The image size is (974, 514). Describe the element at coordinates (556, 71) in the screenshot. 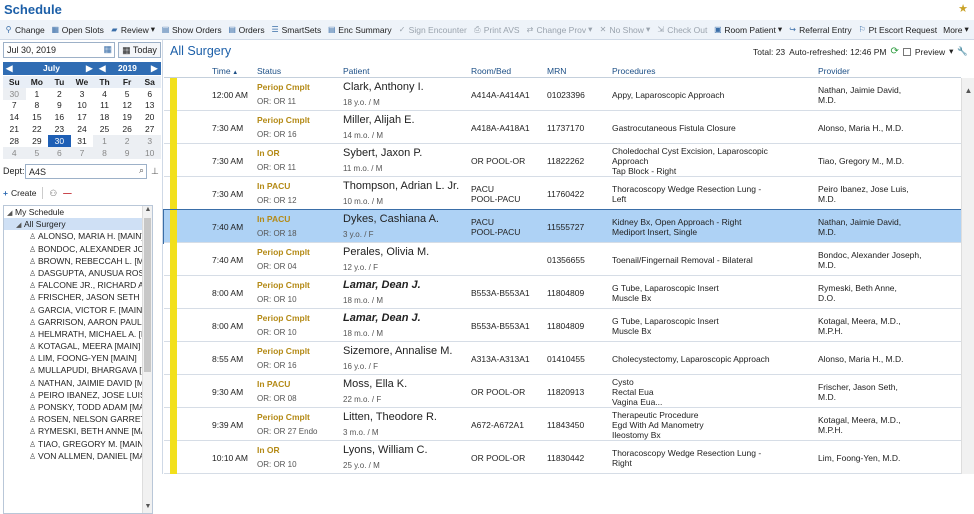

I see `column-header: MRN` at that location.